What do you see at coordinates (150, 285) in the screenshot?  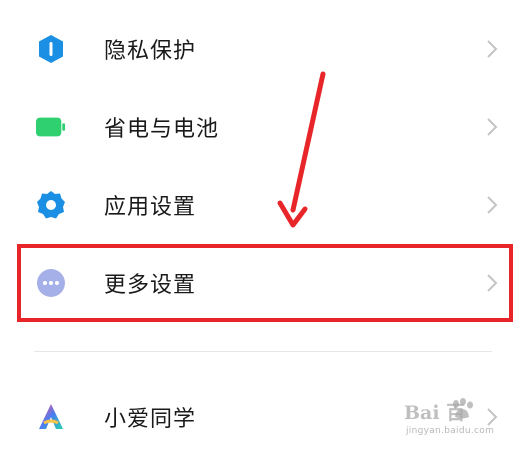 I see `settings-item-label: 更多设置` at bounding box center [150, 285].